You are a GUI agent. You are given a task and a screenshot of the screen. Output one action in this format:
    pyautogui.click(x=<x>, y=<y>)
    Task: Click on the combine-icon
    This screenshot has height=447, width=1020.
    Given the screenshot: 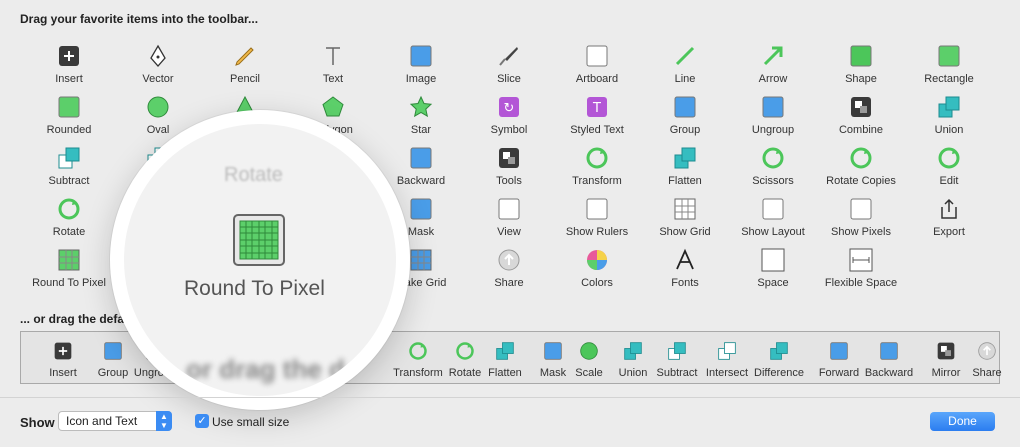 What is the action you would take?
    pyautogui.click(x=861, y=107)
    